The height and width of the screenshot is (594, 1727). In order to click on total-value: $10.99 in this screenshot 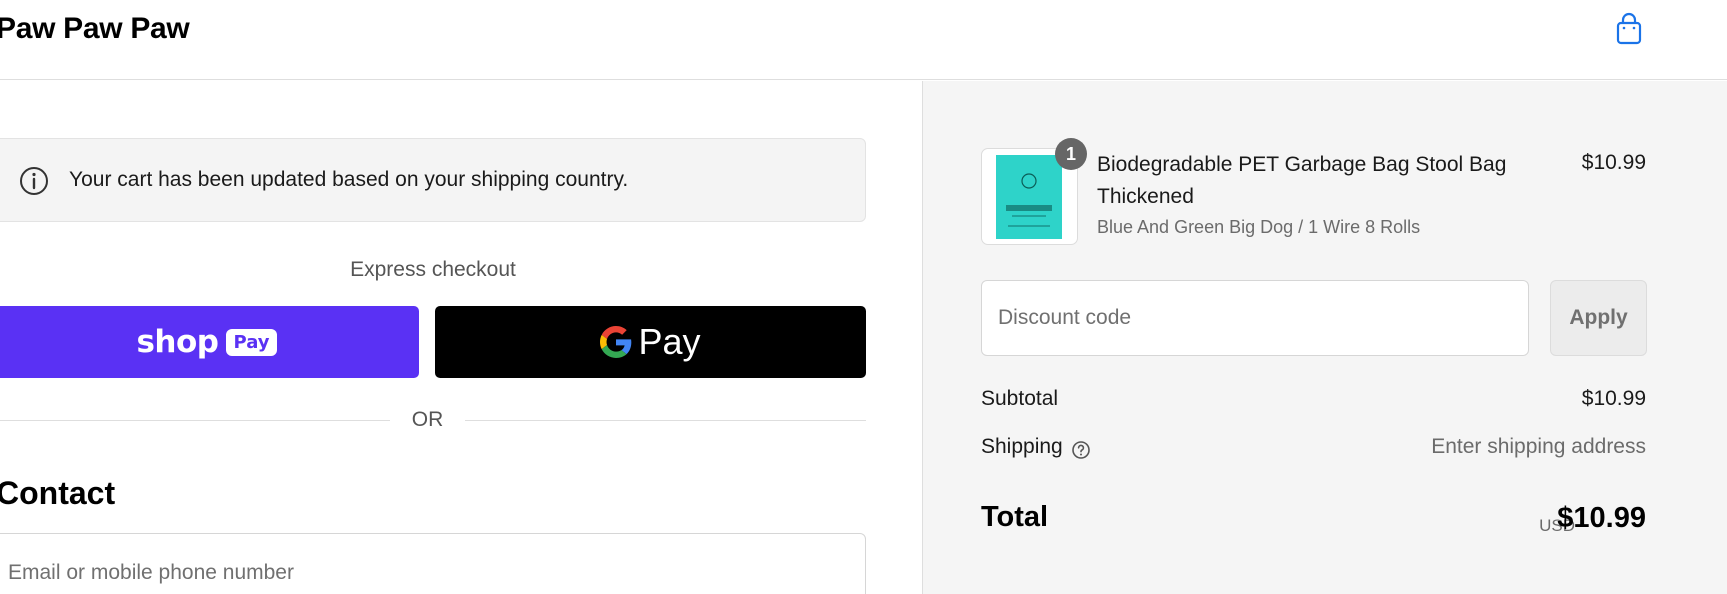, I will do `click(1601, 518)`.